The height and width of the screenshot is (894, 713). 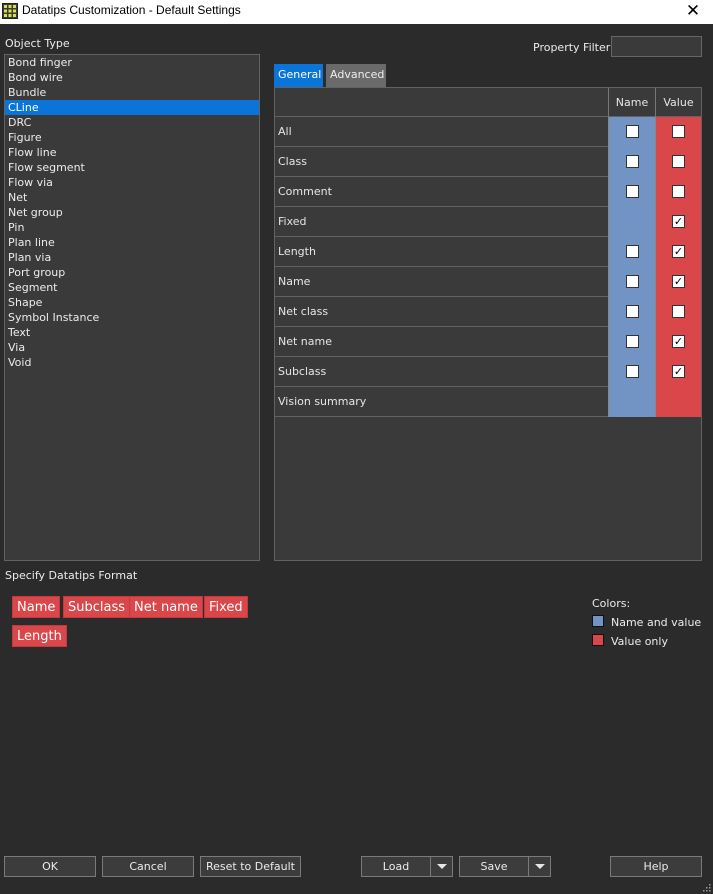 What do you see at coordinates (494, 866) in the screenshot?
I see `save-button: Save` at bounding box center [494, 866].